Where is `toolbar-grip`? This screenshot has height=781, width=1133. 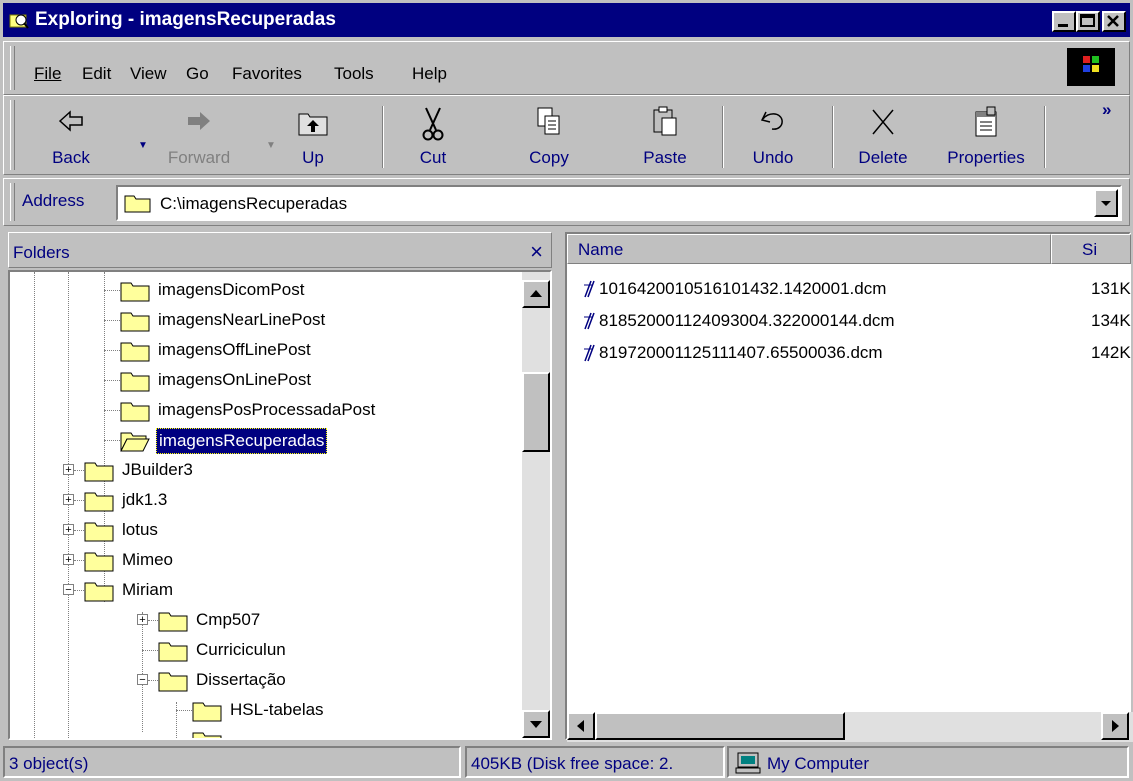 toolbar-grip is located at coordinates (12, 135).